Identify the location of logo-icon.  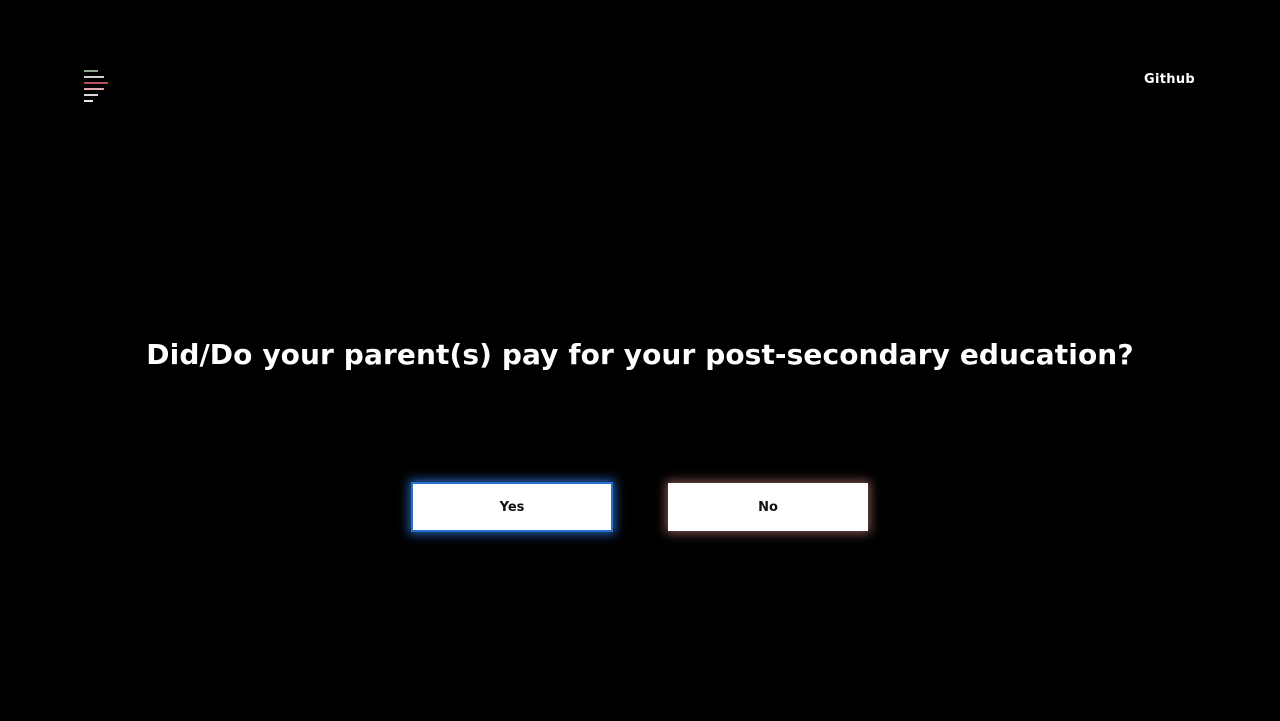
(96, 86).